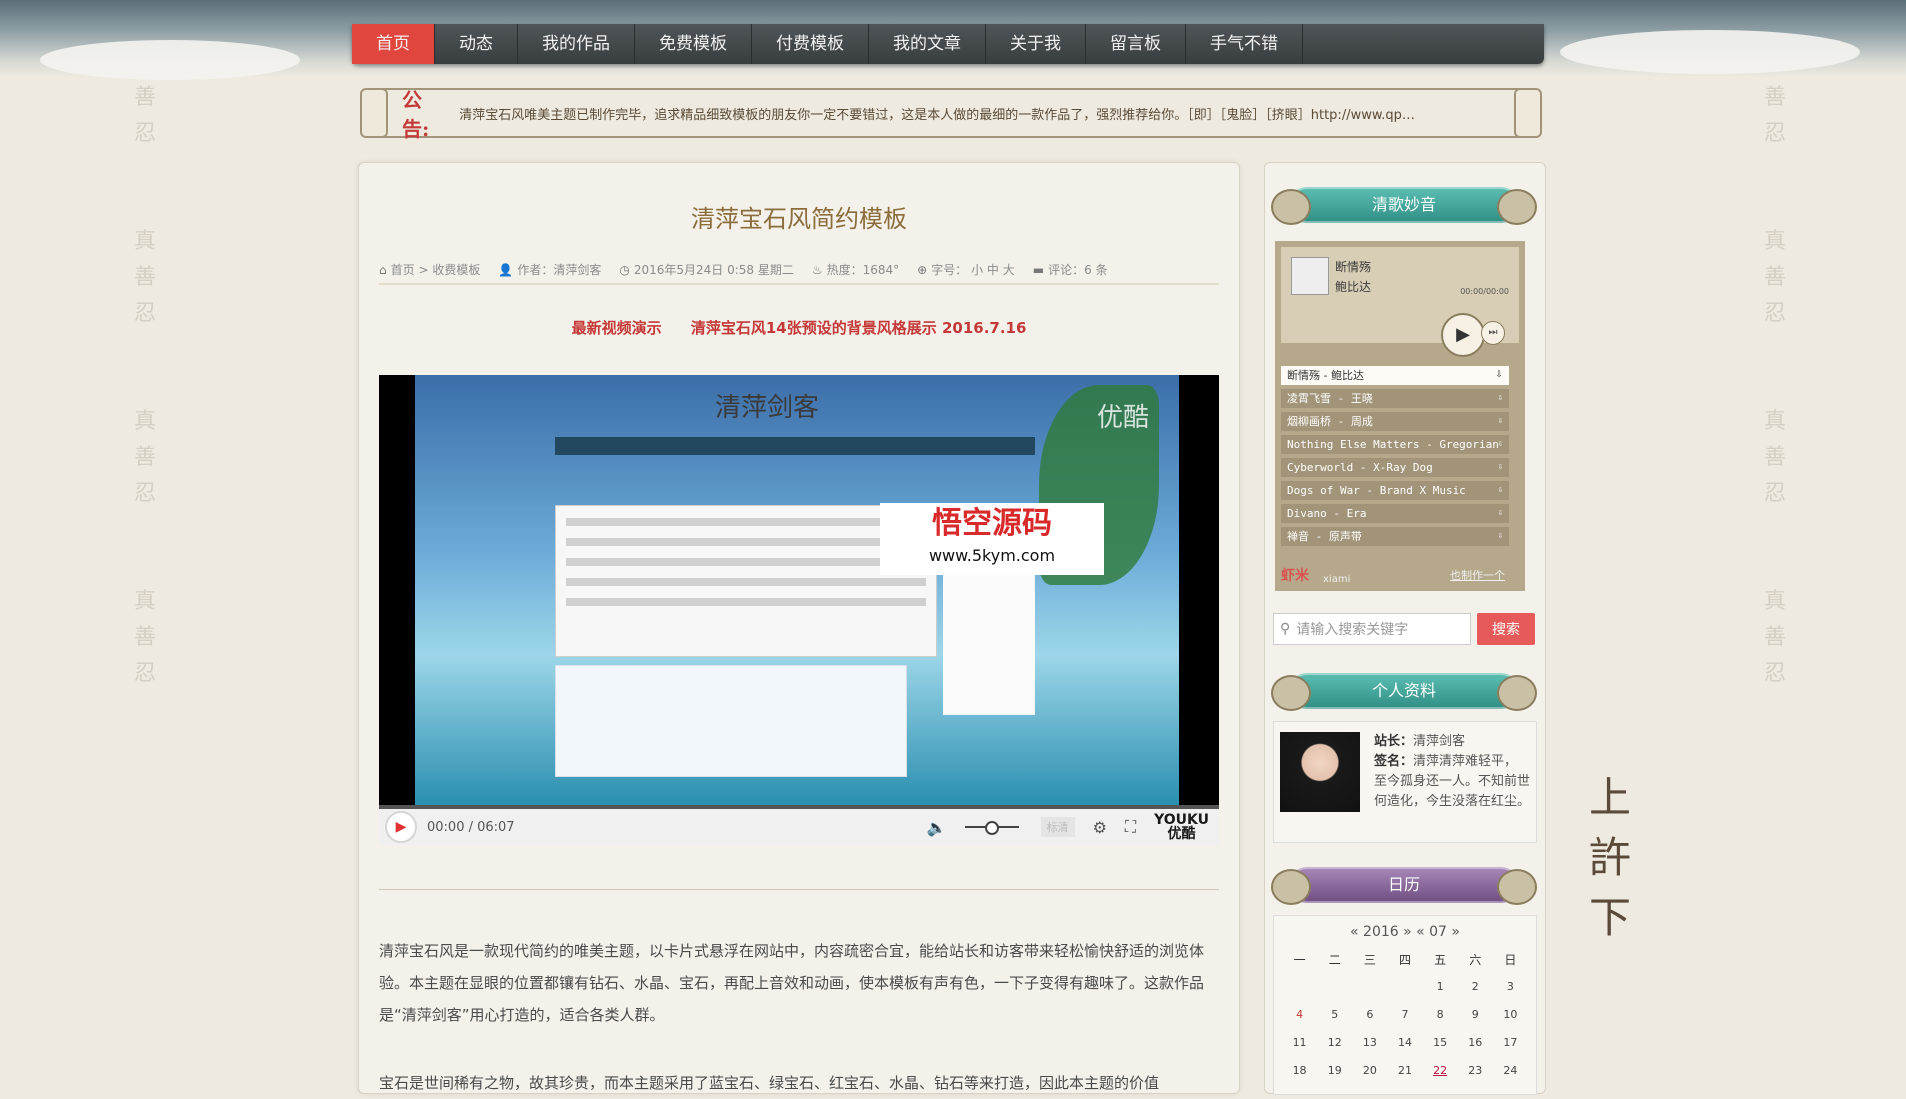  What do you see at coordinates (1310, 276) in the screenshot?
I see `album-cover` at bounding box center [1310, 276].